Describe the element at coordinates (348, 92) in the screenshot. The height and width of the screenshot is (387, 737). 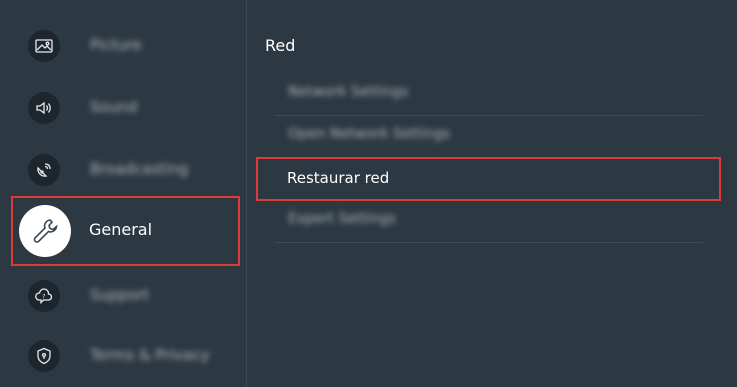
I see `list-item-label: Network Settings` at that location.